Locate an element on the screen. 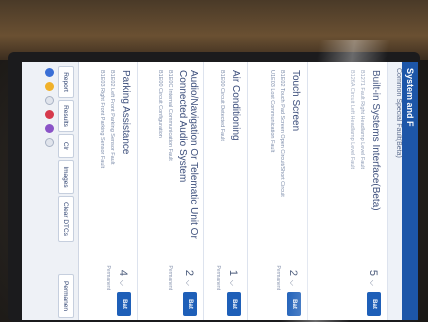 The image size is (428, 322). permanent-button: Permanen is located at coordinates (66, 296).